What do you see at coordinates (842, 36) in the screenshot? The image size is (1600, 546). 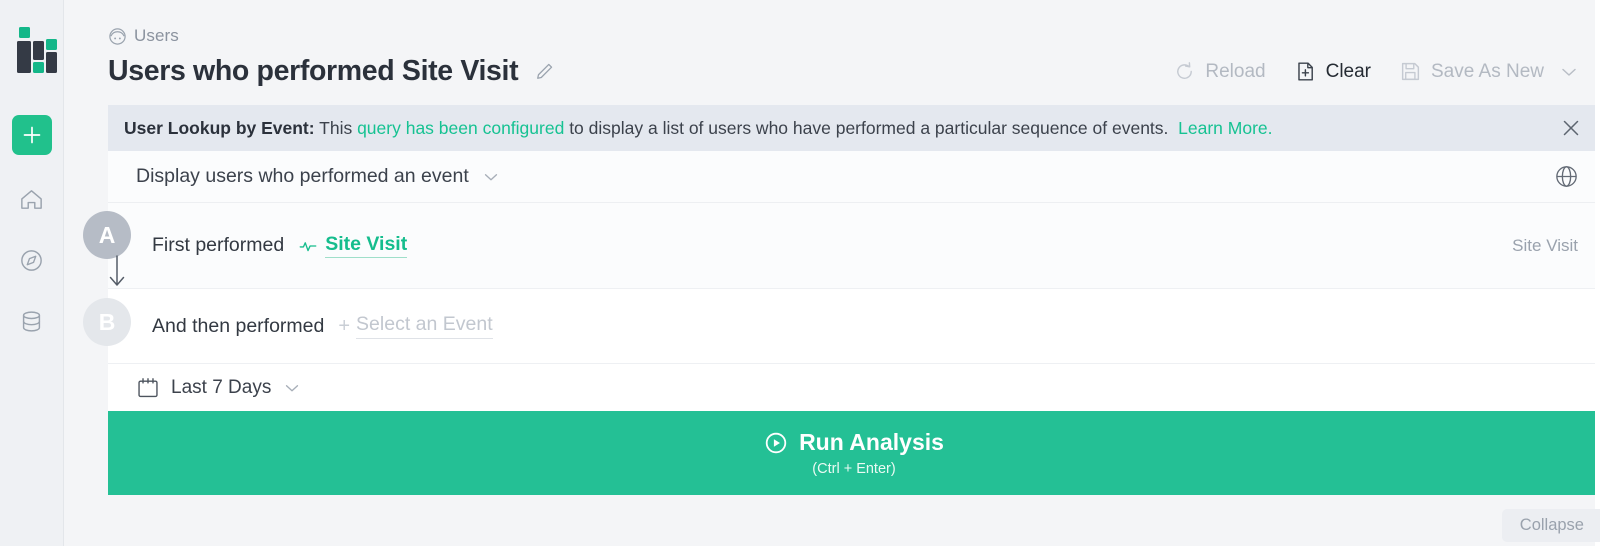 I see `breadcrumb: Users` at bounding box center [842, 36].